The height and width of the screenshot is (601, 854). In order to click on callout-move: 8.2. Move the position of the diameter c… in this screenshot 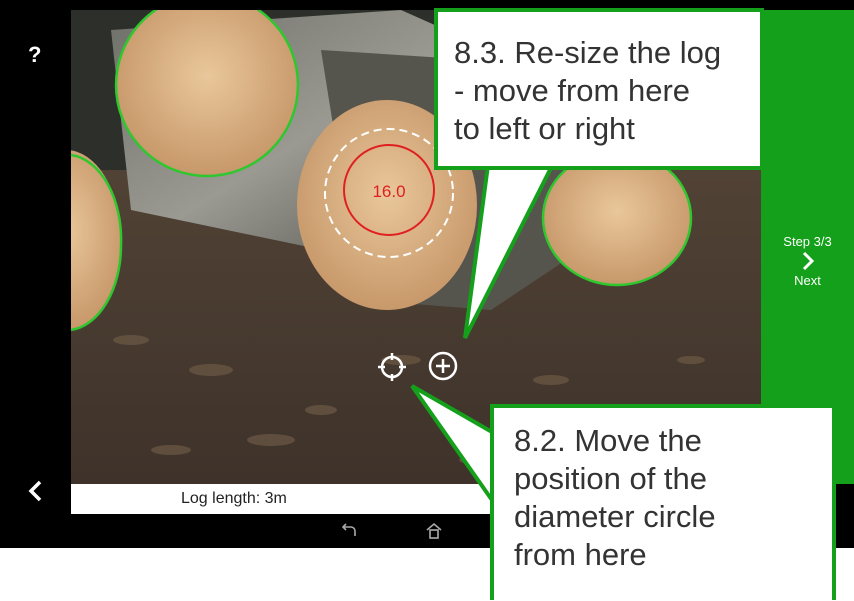, I will do `click(663, 502)`.